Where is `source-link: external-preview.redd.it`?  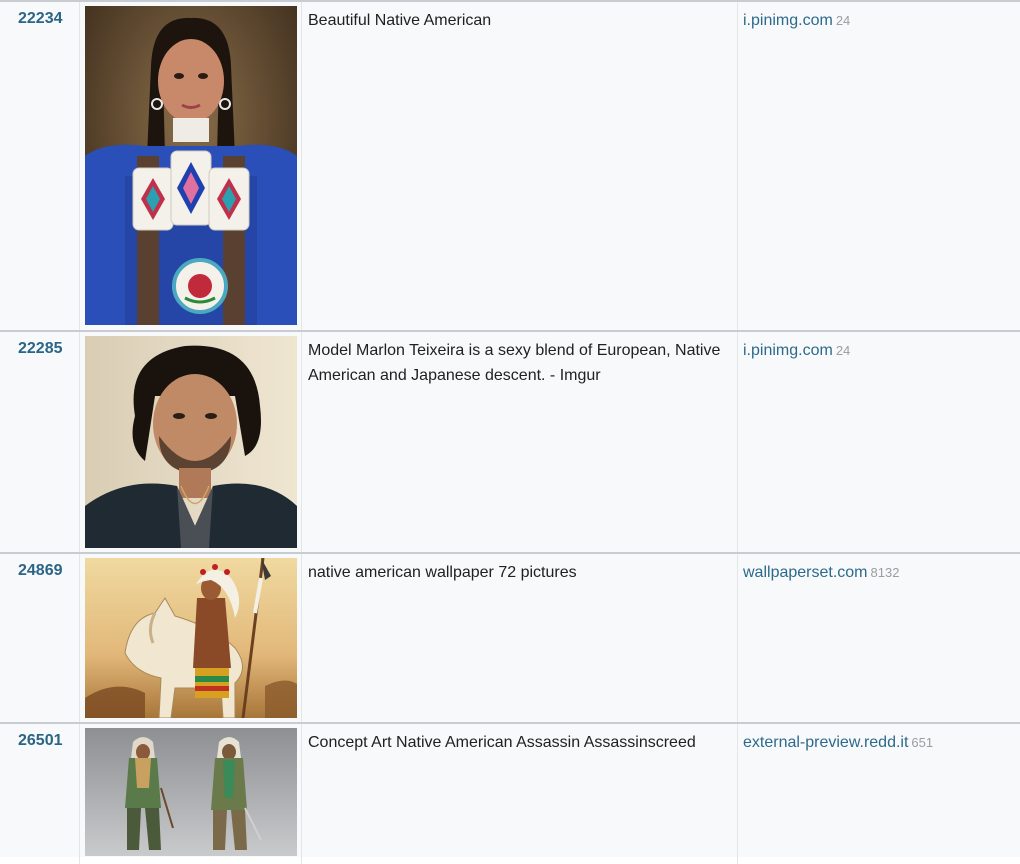 source-link: external-preview.redd.it is located at coordinates (825, 742).